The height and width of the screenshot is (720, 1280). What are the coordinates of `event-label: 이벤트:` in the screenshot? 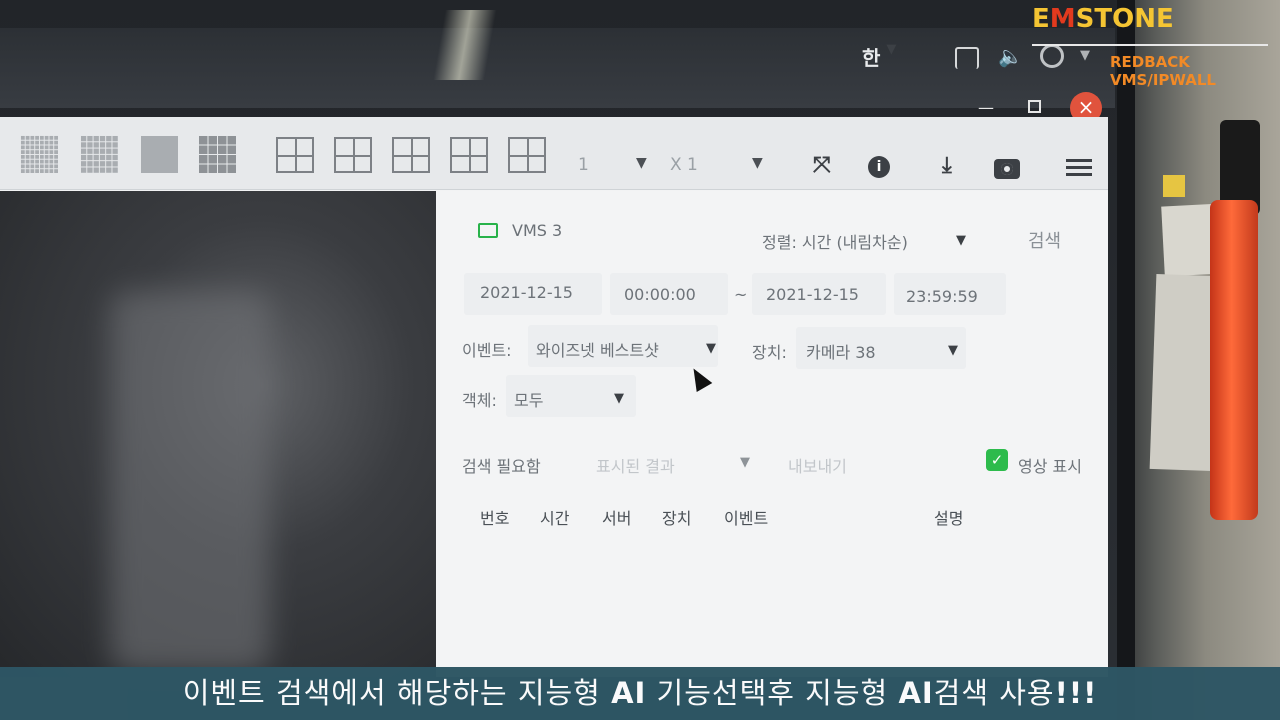 It's located at (487, 350).